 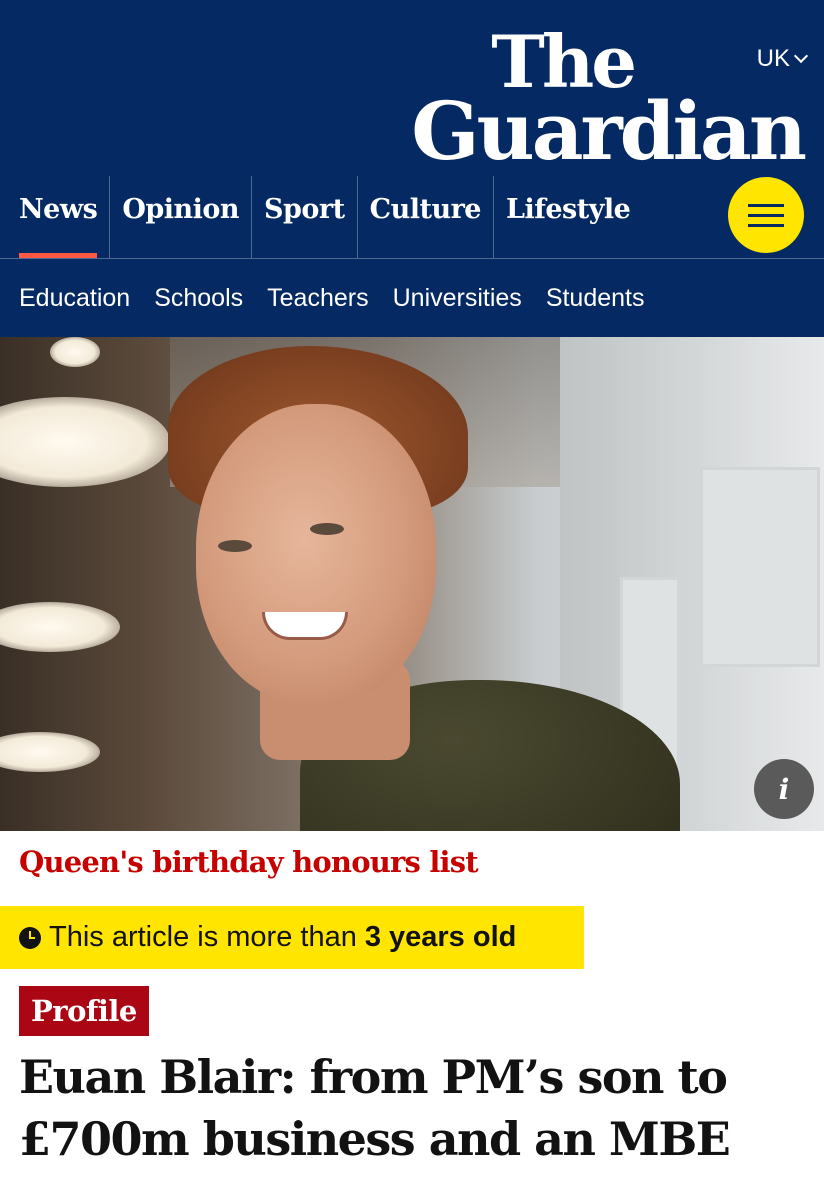 I want to click on chevron-down-icon, so click(x=801, y=56).